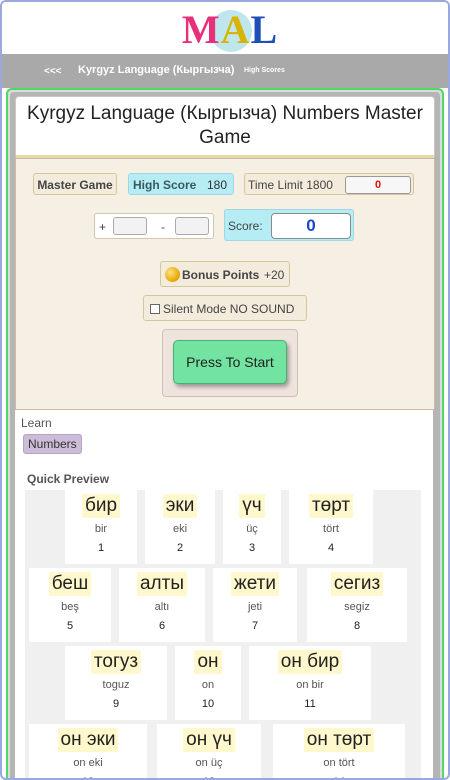 The height and width of the screenshot is (780, 450). What do you see at coordinates (209, 763) in the screenshot?
I see `card-transliteration: on üç` at bounding box center [209, 763].